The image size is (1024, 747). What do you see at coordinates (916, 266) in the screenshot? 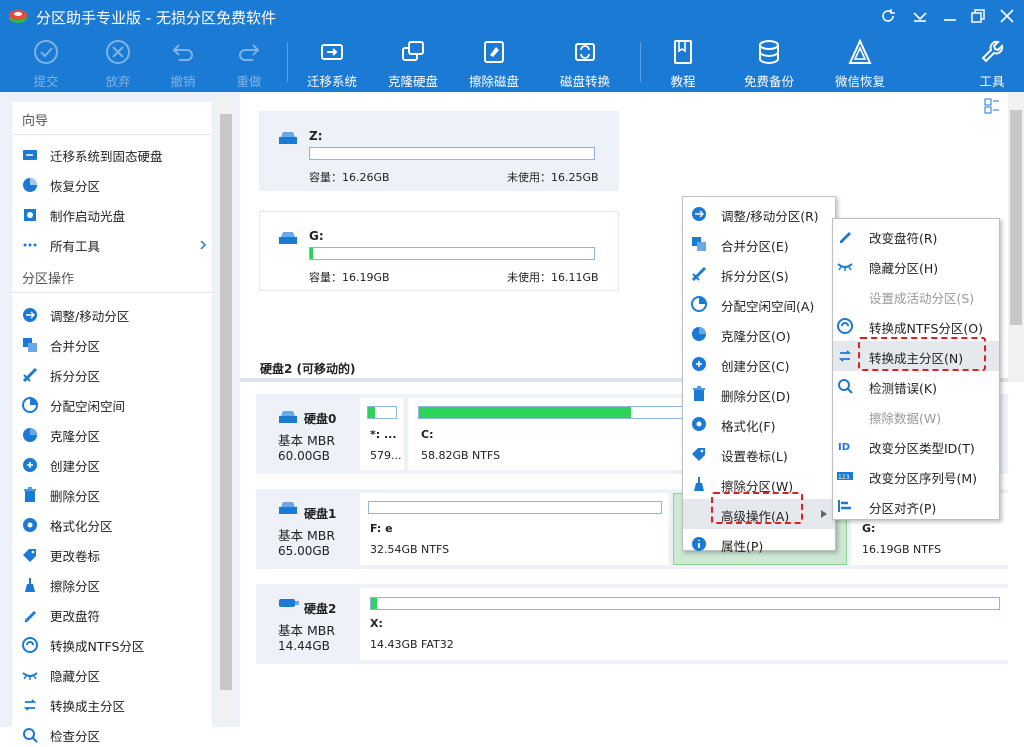
I see `submenu-item-hide-partition: 隐藏分区(H)` at bounding box center [916, 266].